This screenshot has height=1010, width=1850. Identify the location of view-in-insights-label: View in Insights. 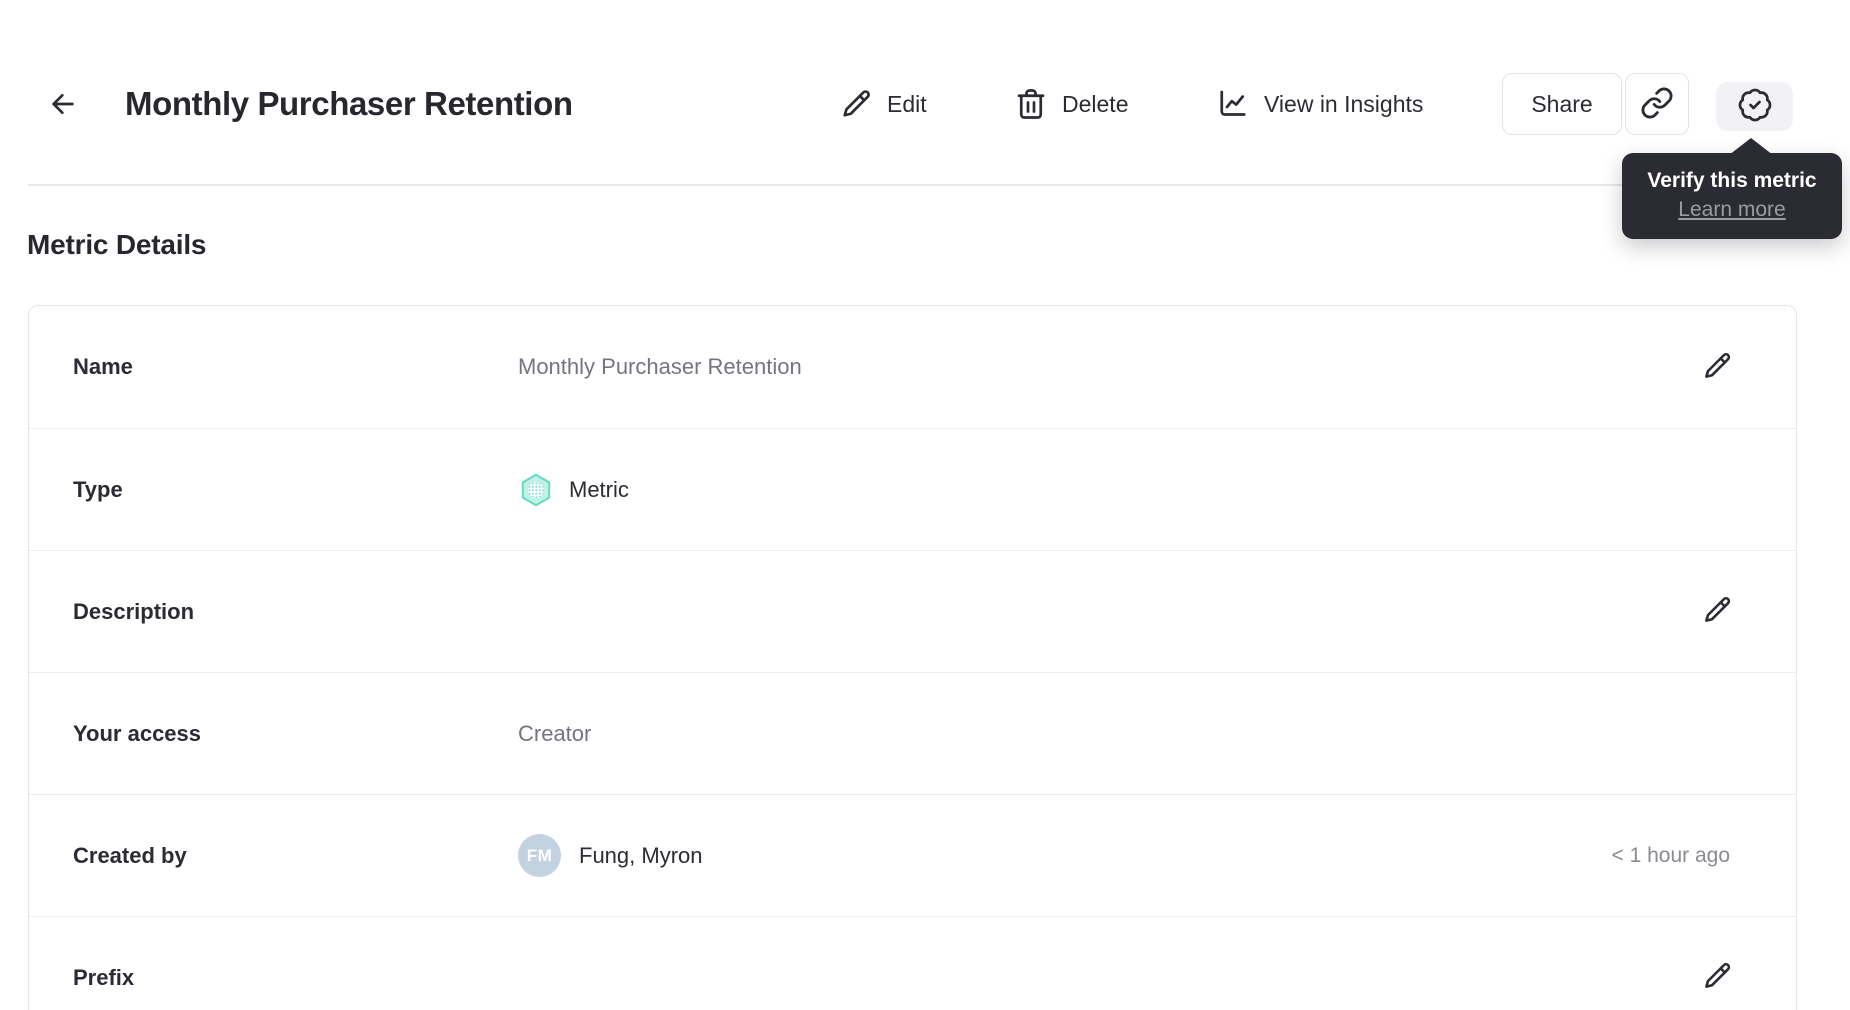
(1344, 103).